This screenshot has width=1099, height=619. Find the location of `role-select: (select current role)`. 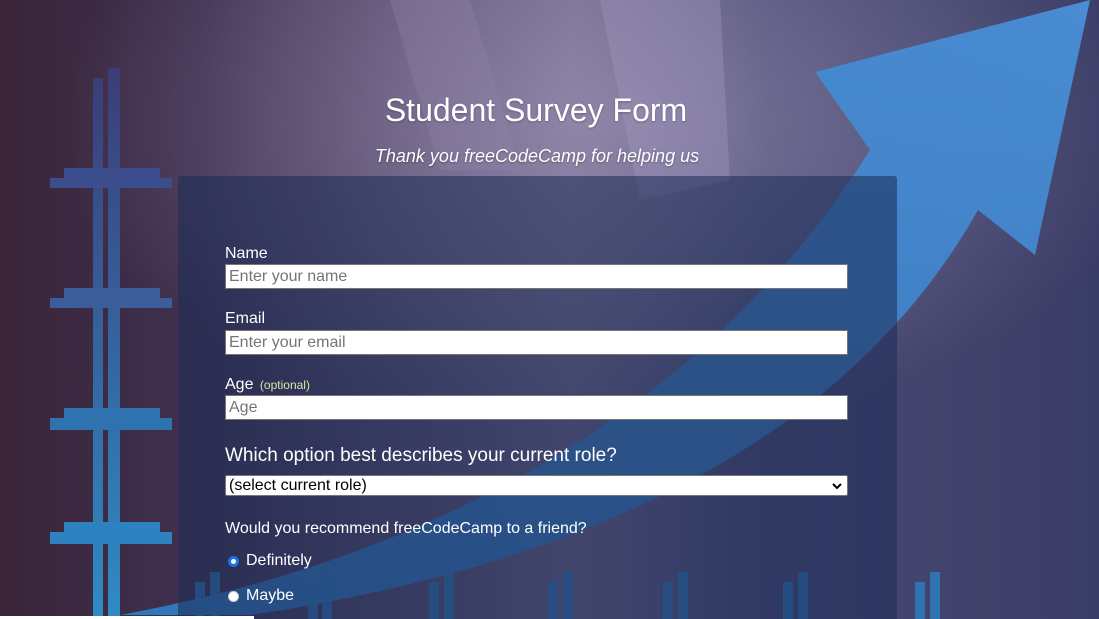

role-select: (select current role) is located at coordinates (536, 485).